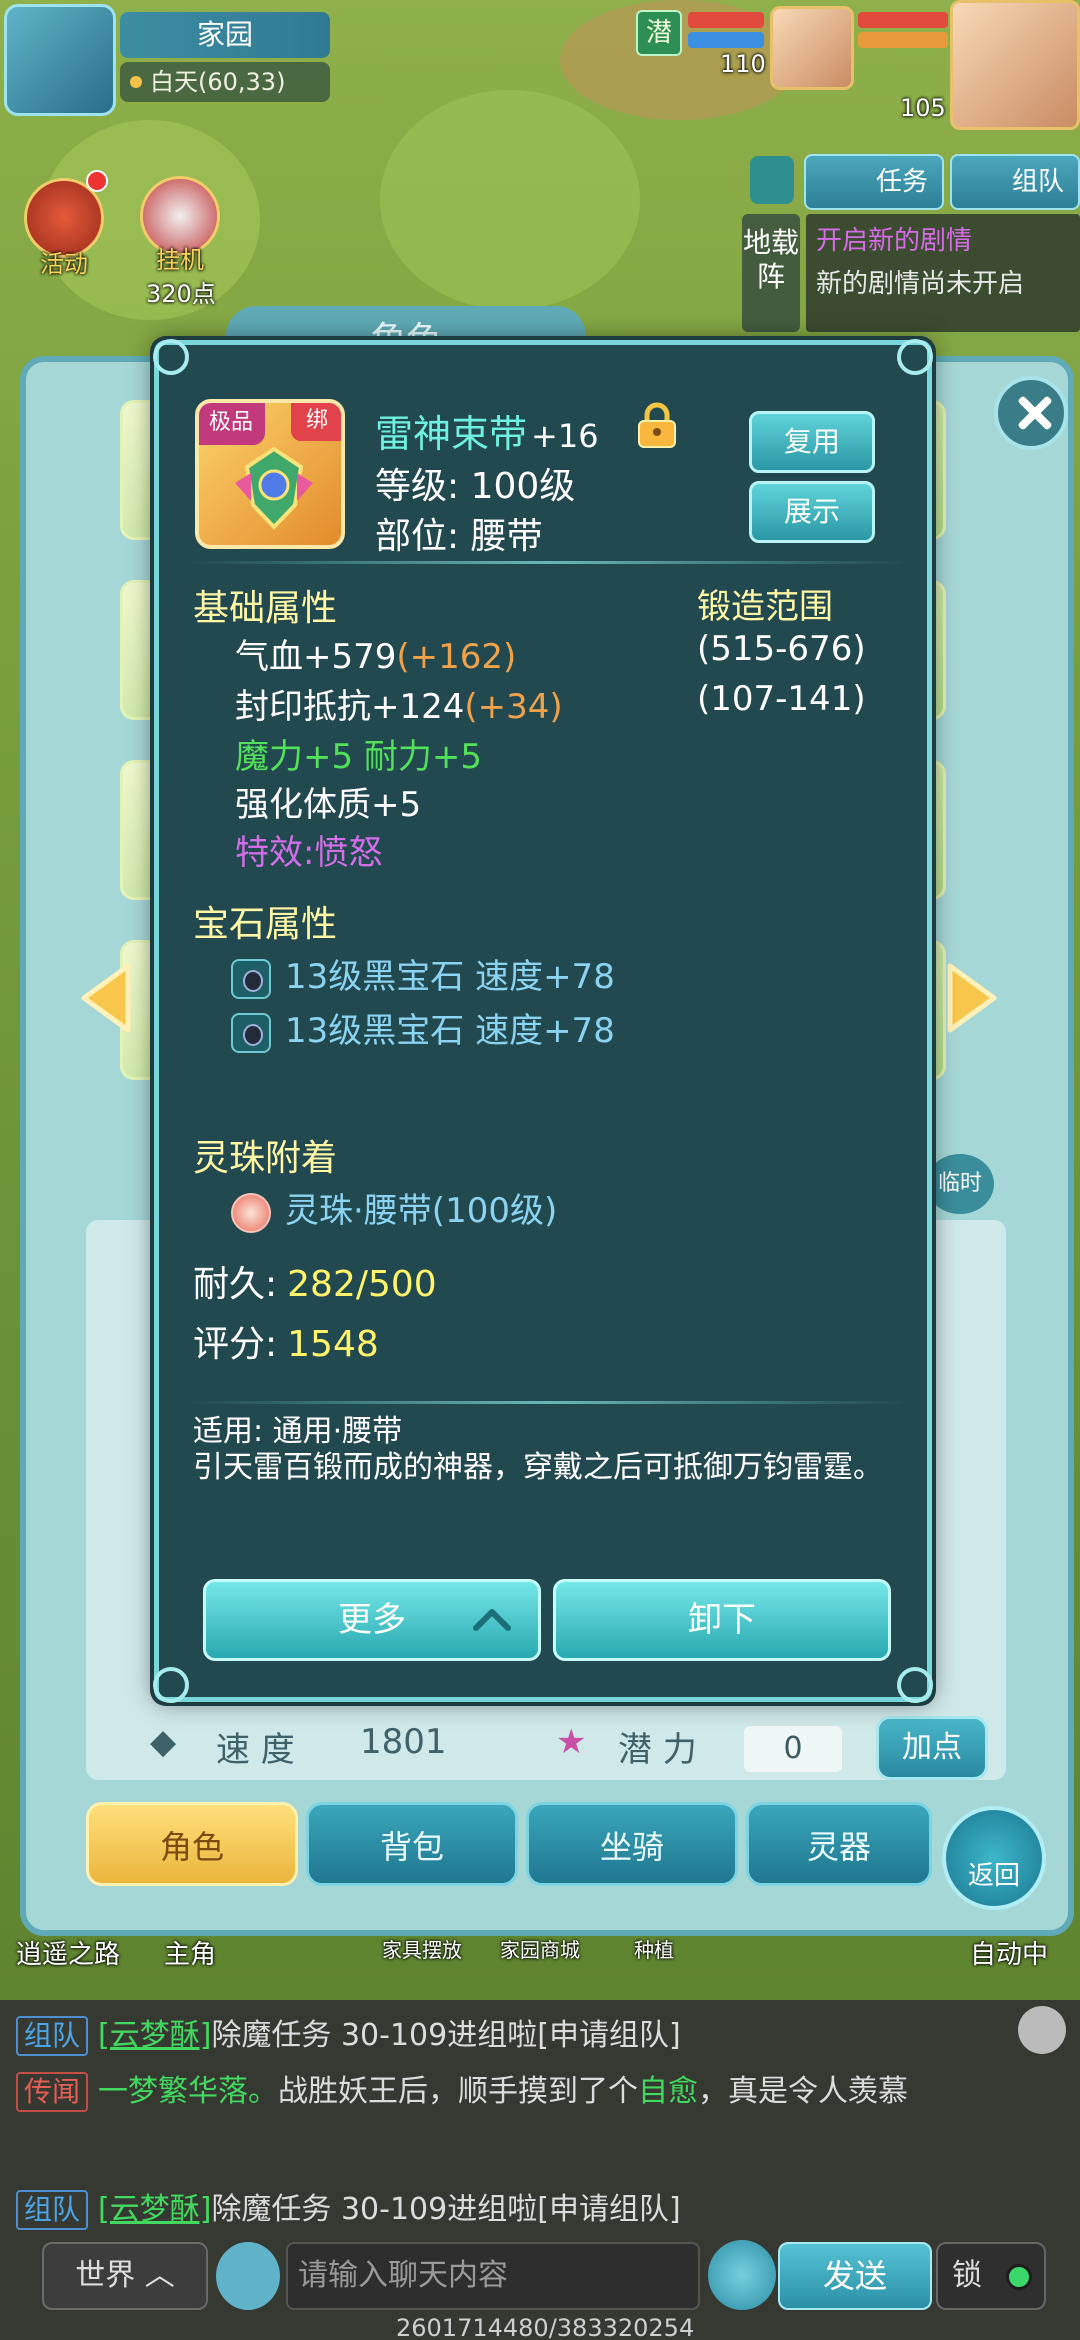 The height and width of the screenshot is (2340, 1080). I want to click on chat-line: 组队 [云梦酥]除魔任务 30-109进组啦[申请组队], so click(536, 2210).